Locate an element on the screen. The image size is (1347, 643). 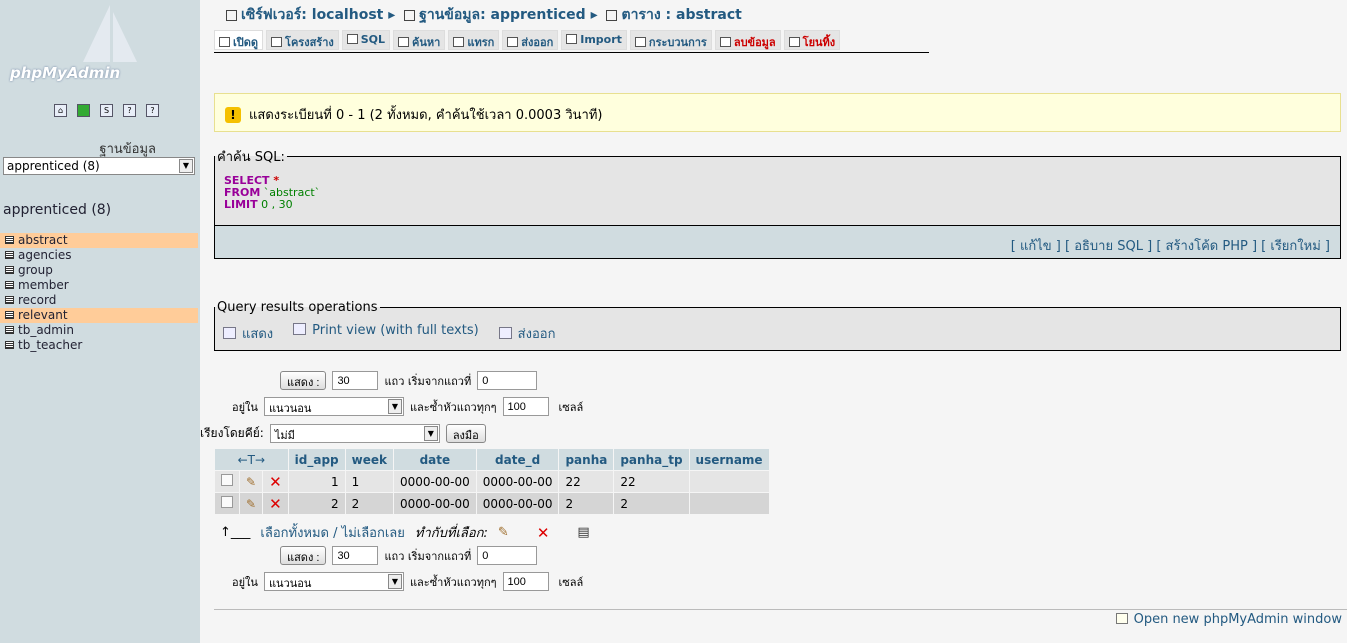
sidebar-table-item: member is located at coordinates (99, 285).